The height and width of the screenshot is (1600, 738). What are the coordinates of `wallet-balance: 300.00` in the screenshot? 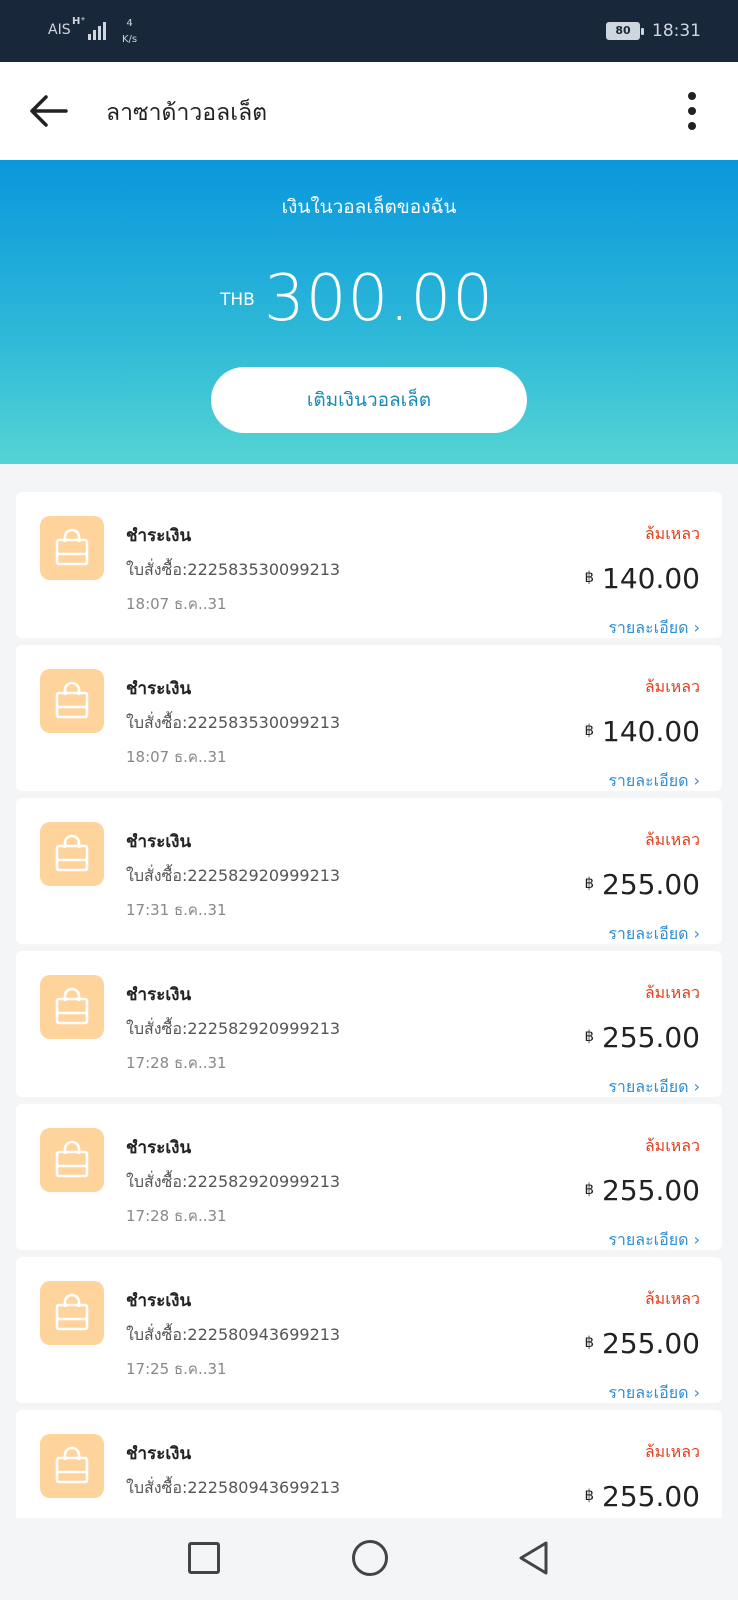 It's located at (379, 299).